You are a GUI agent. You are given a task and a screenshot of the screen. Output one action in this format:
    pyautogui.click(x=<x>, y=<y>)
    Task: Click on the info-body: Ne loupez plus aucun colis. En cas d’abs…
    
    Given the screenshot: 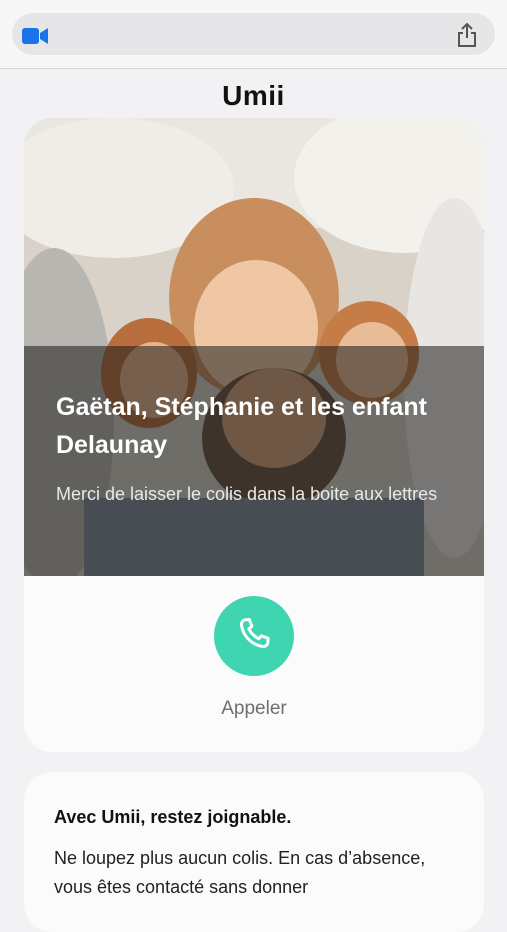 What is the action you would take?
    pyautogui.click(x=240, y=872)
    